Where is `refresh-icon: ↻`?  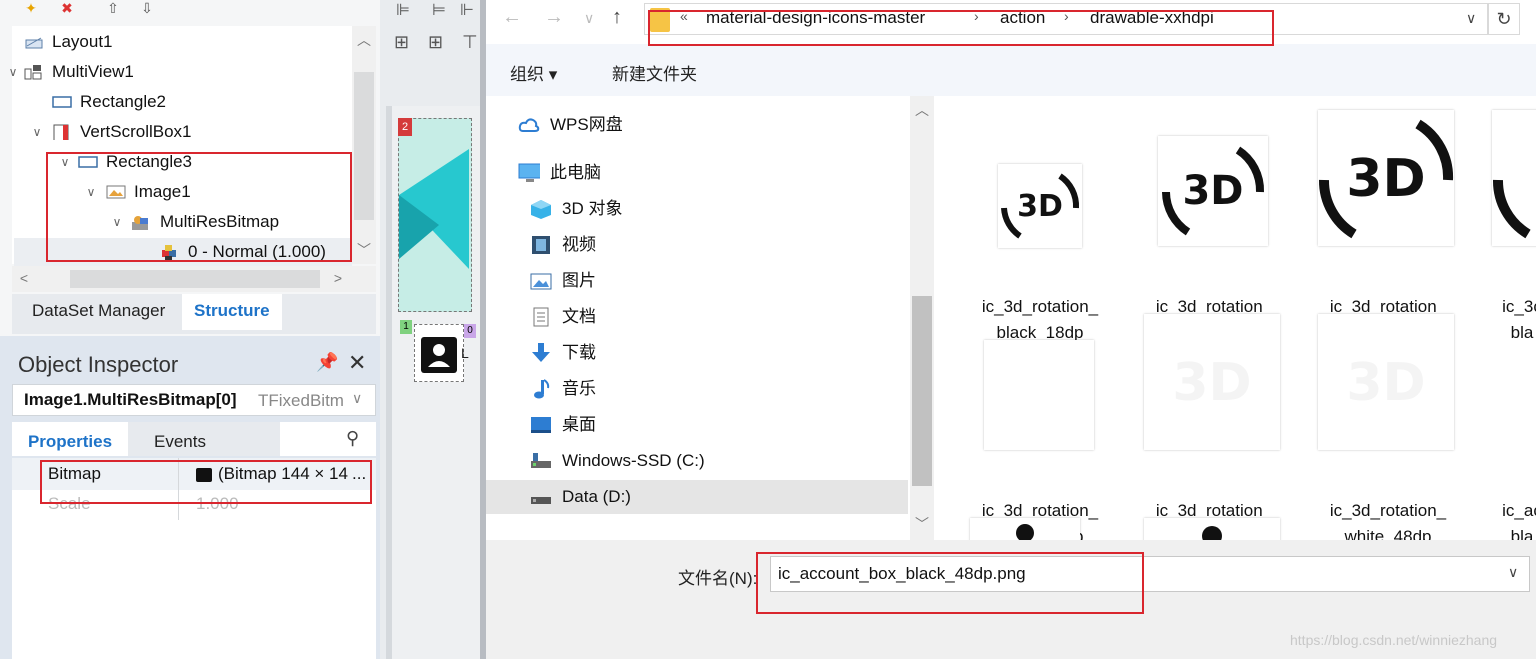
refresh-icon: ↻ is located at coordinates (1504, 19).